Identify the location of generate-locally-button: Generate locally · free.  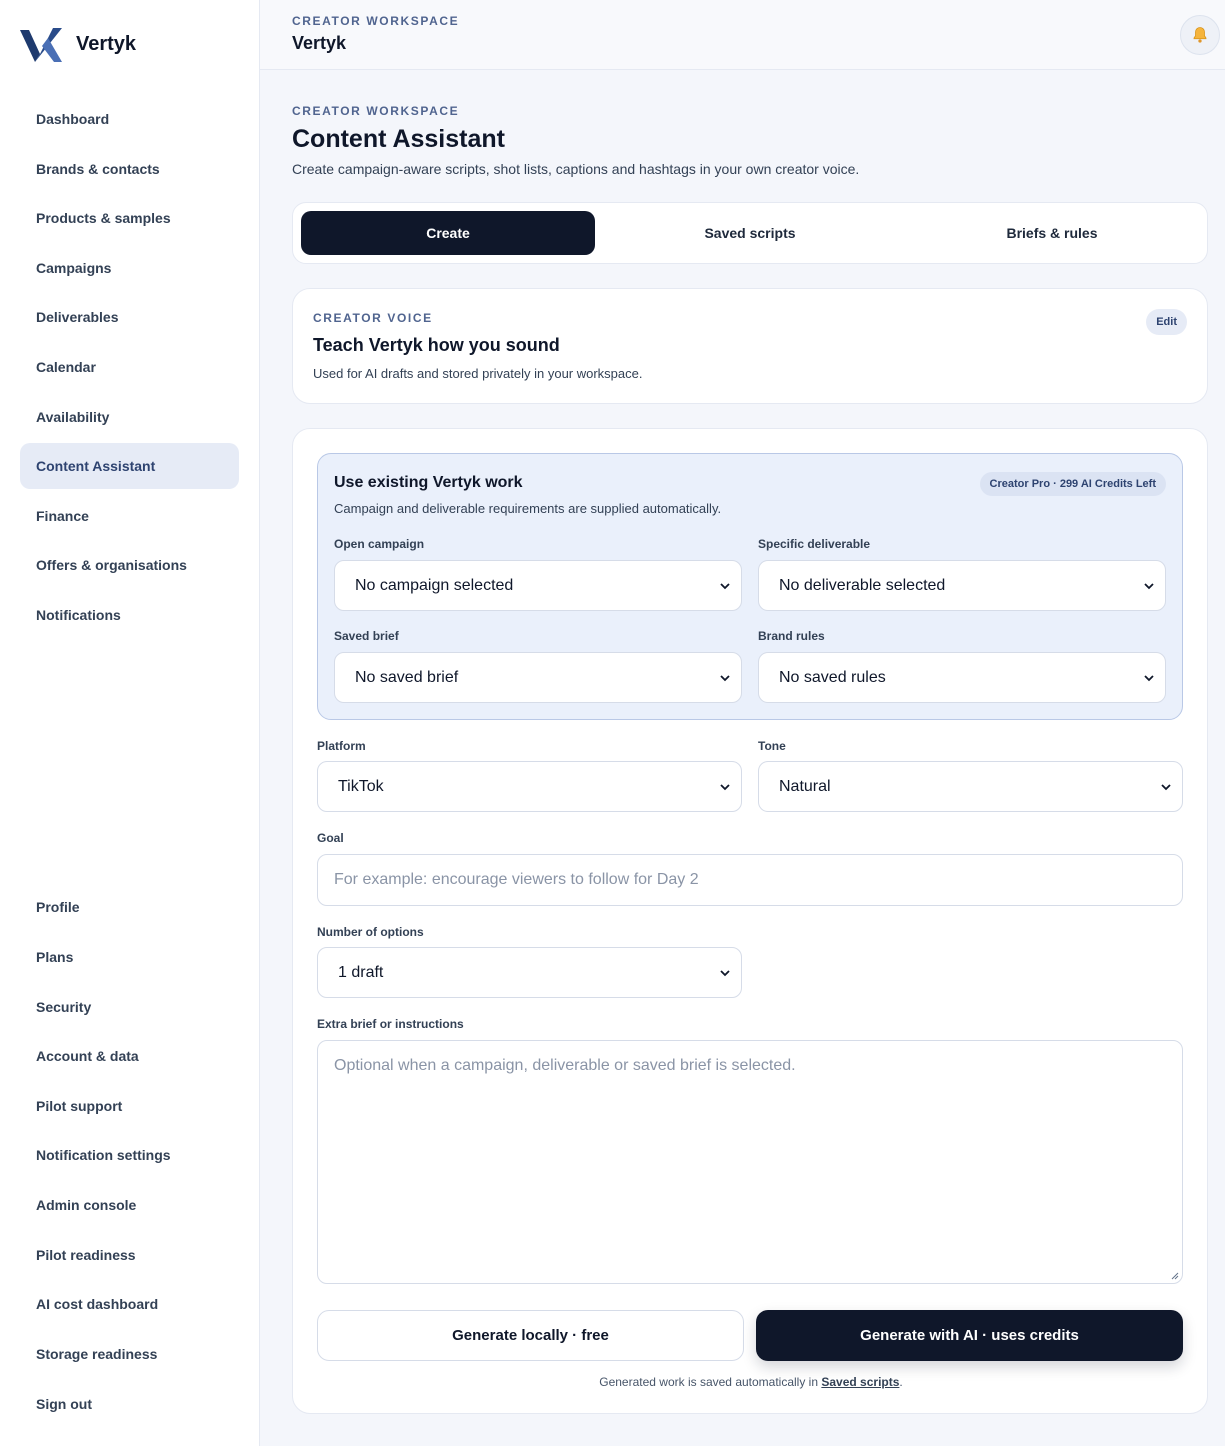
(530, 1335).